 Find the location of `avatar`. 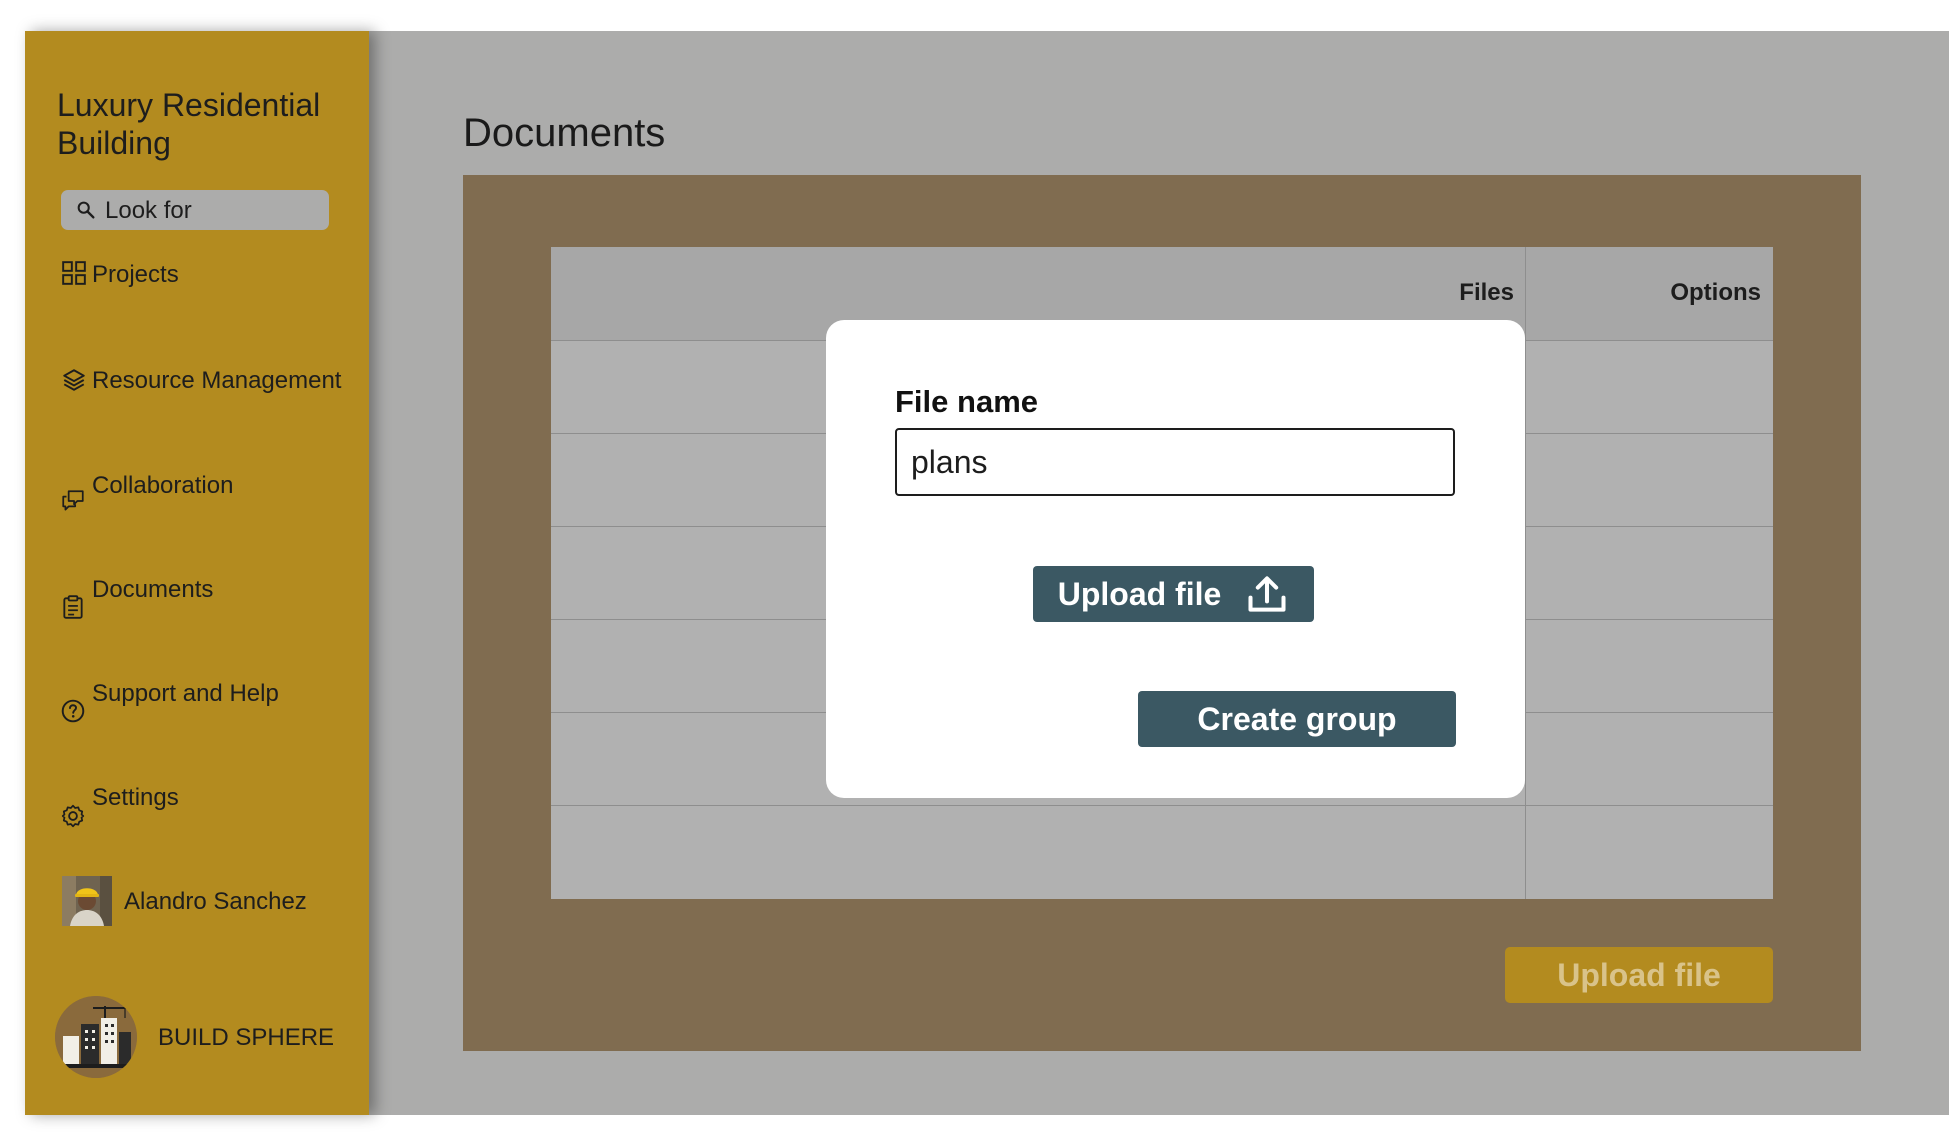

avatar is located at coordinates (87, 901).